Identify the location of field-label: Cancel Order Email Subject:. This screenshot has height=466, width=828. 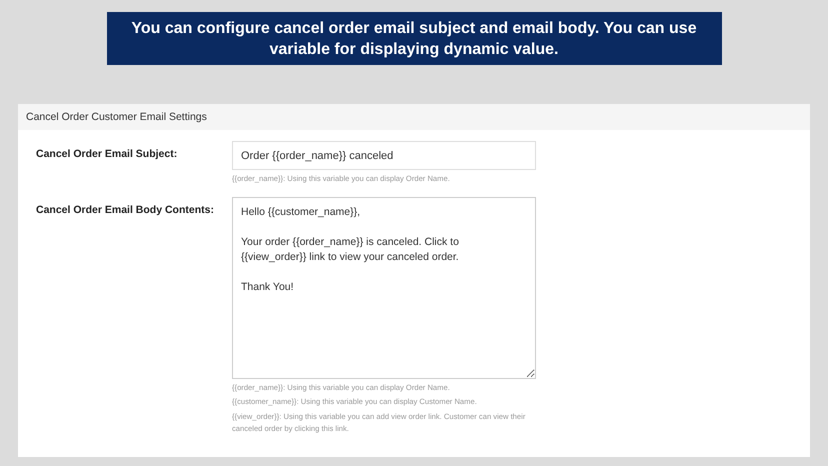
(107, 154).